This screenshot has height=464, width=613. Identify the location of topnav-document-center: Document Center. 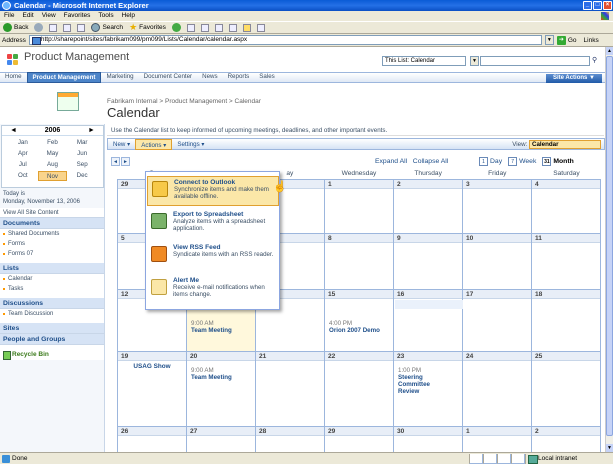
(168, 77).